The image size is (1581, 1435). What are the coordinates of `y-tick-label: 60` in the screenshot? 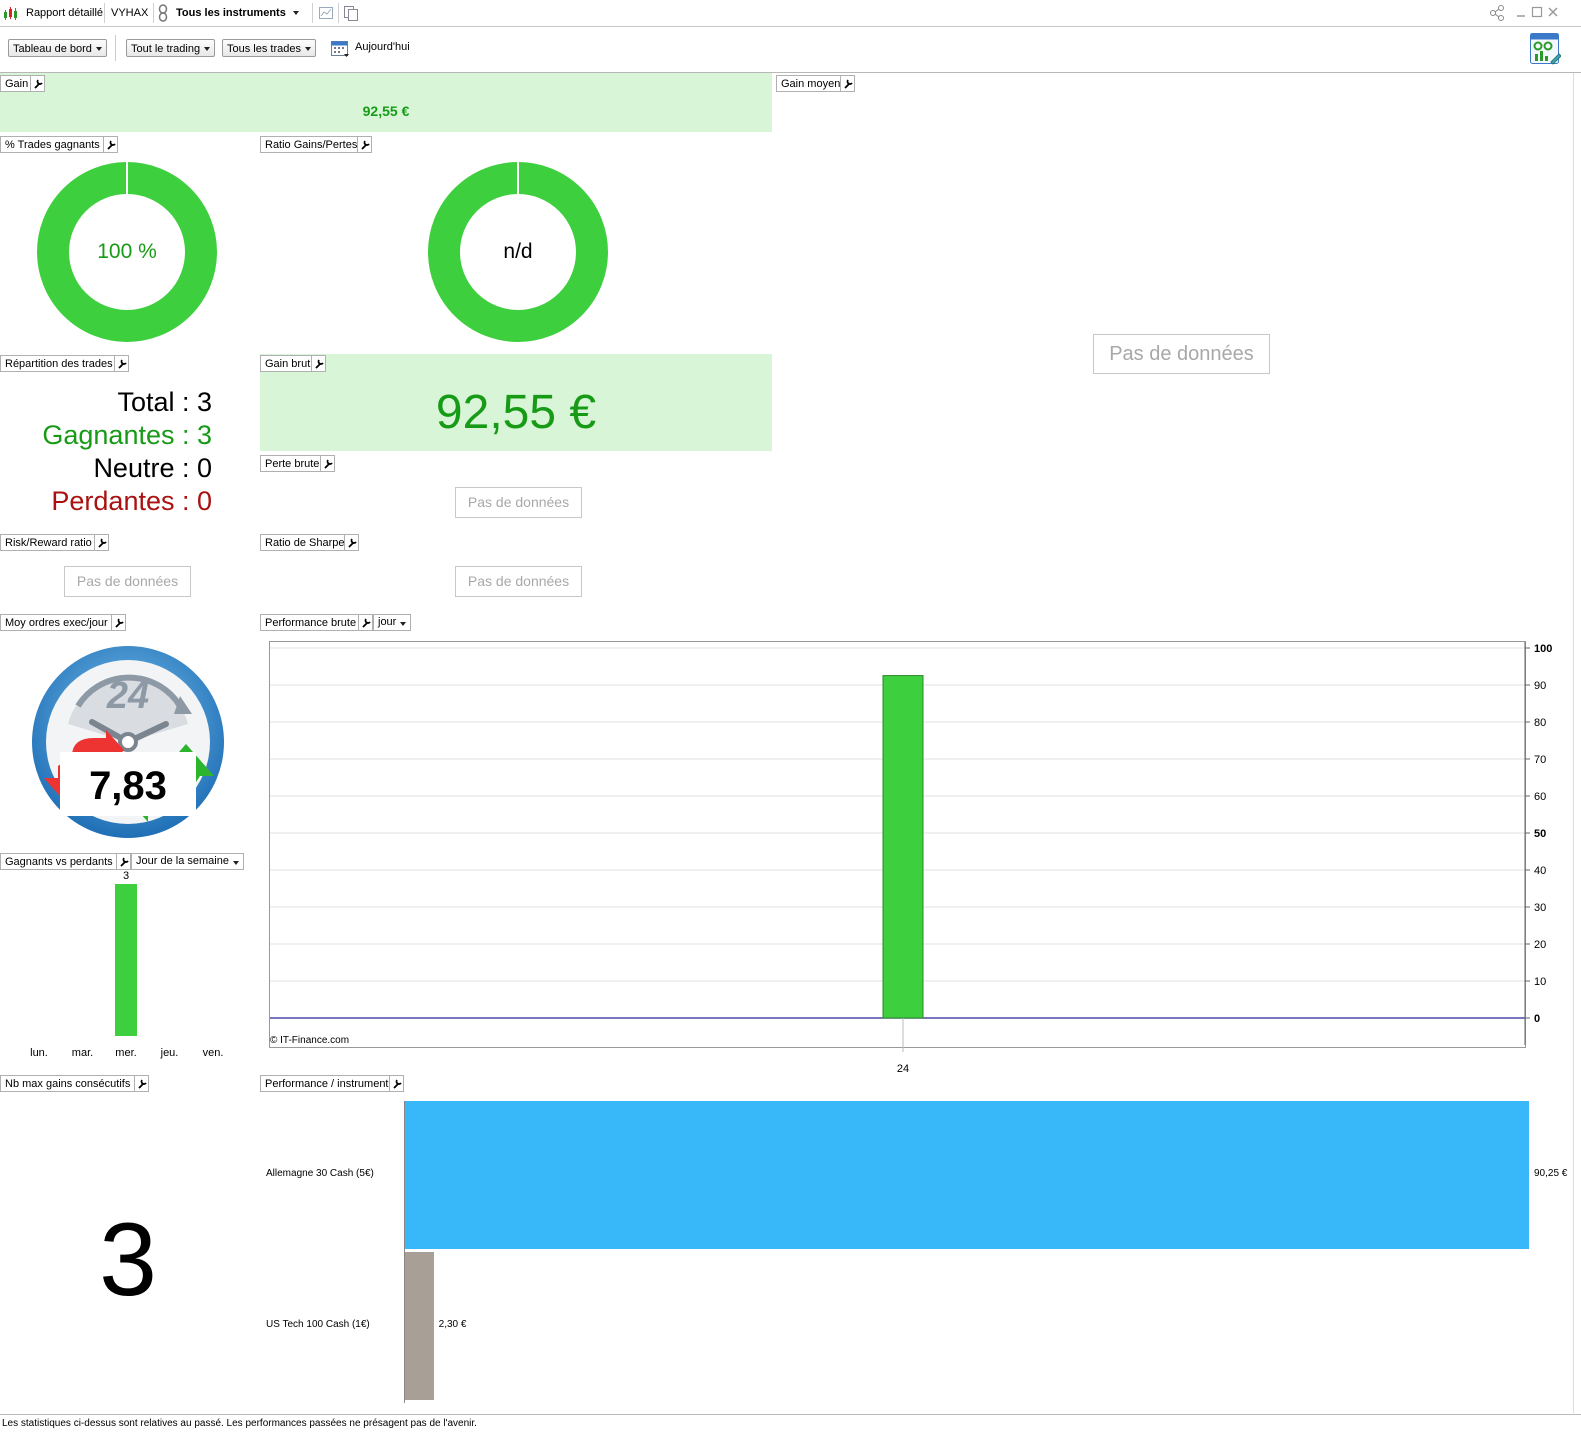 It's located at (1540, 797).